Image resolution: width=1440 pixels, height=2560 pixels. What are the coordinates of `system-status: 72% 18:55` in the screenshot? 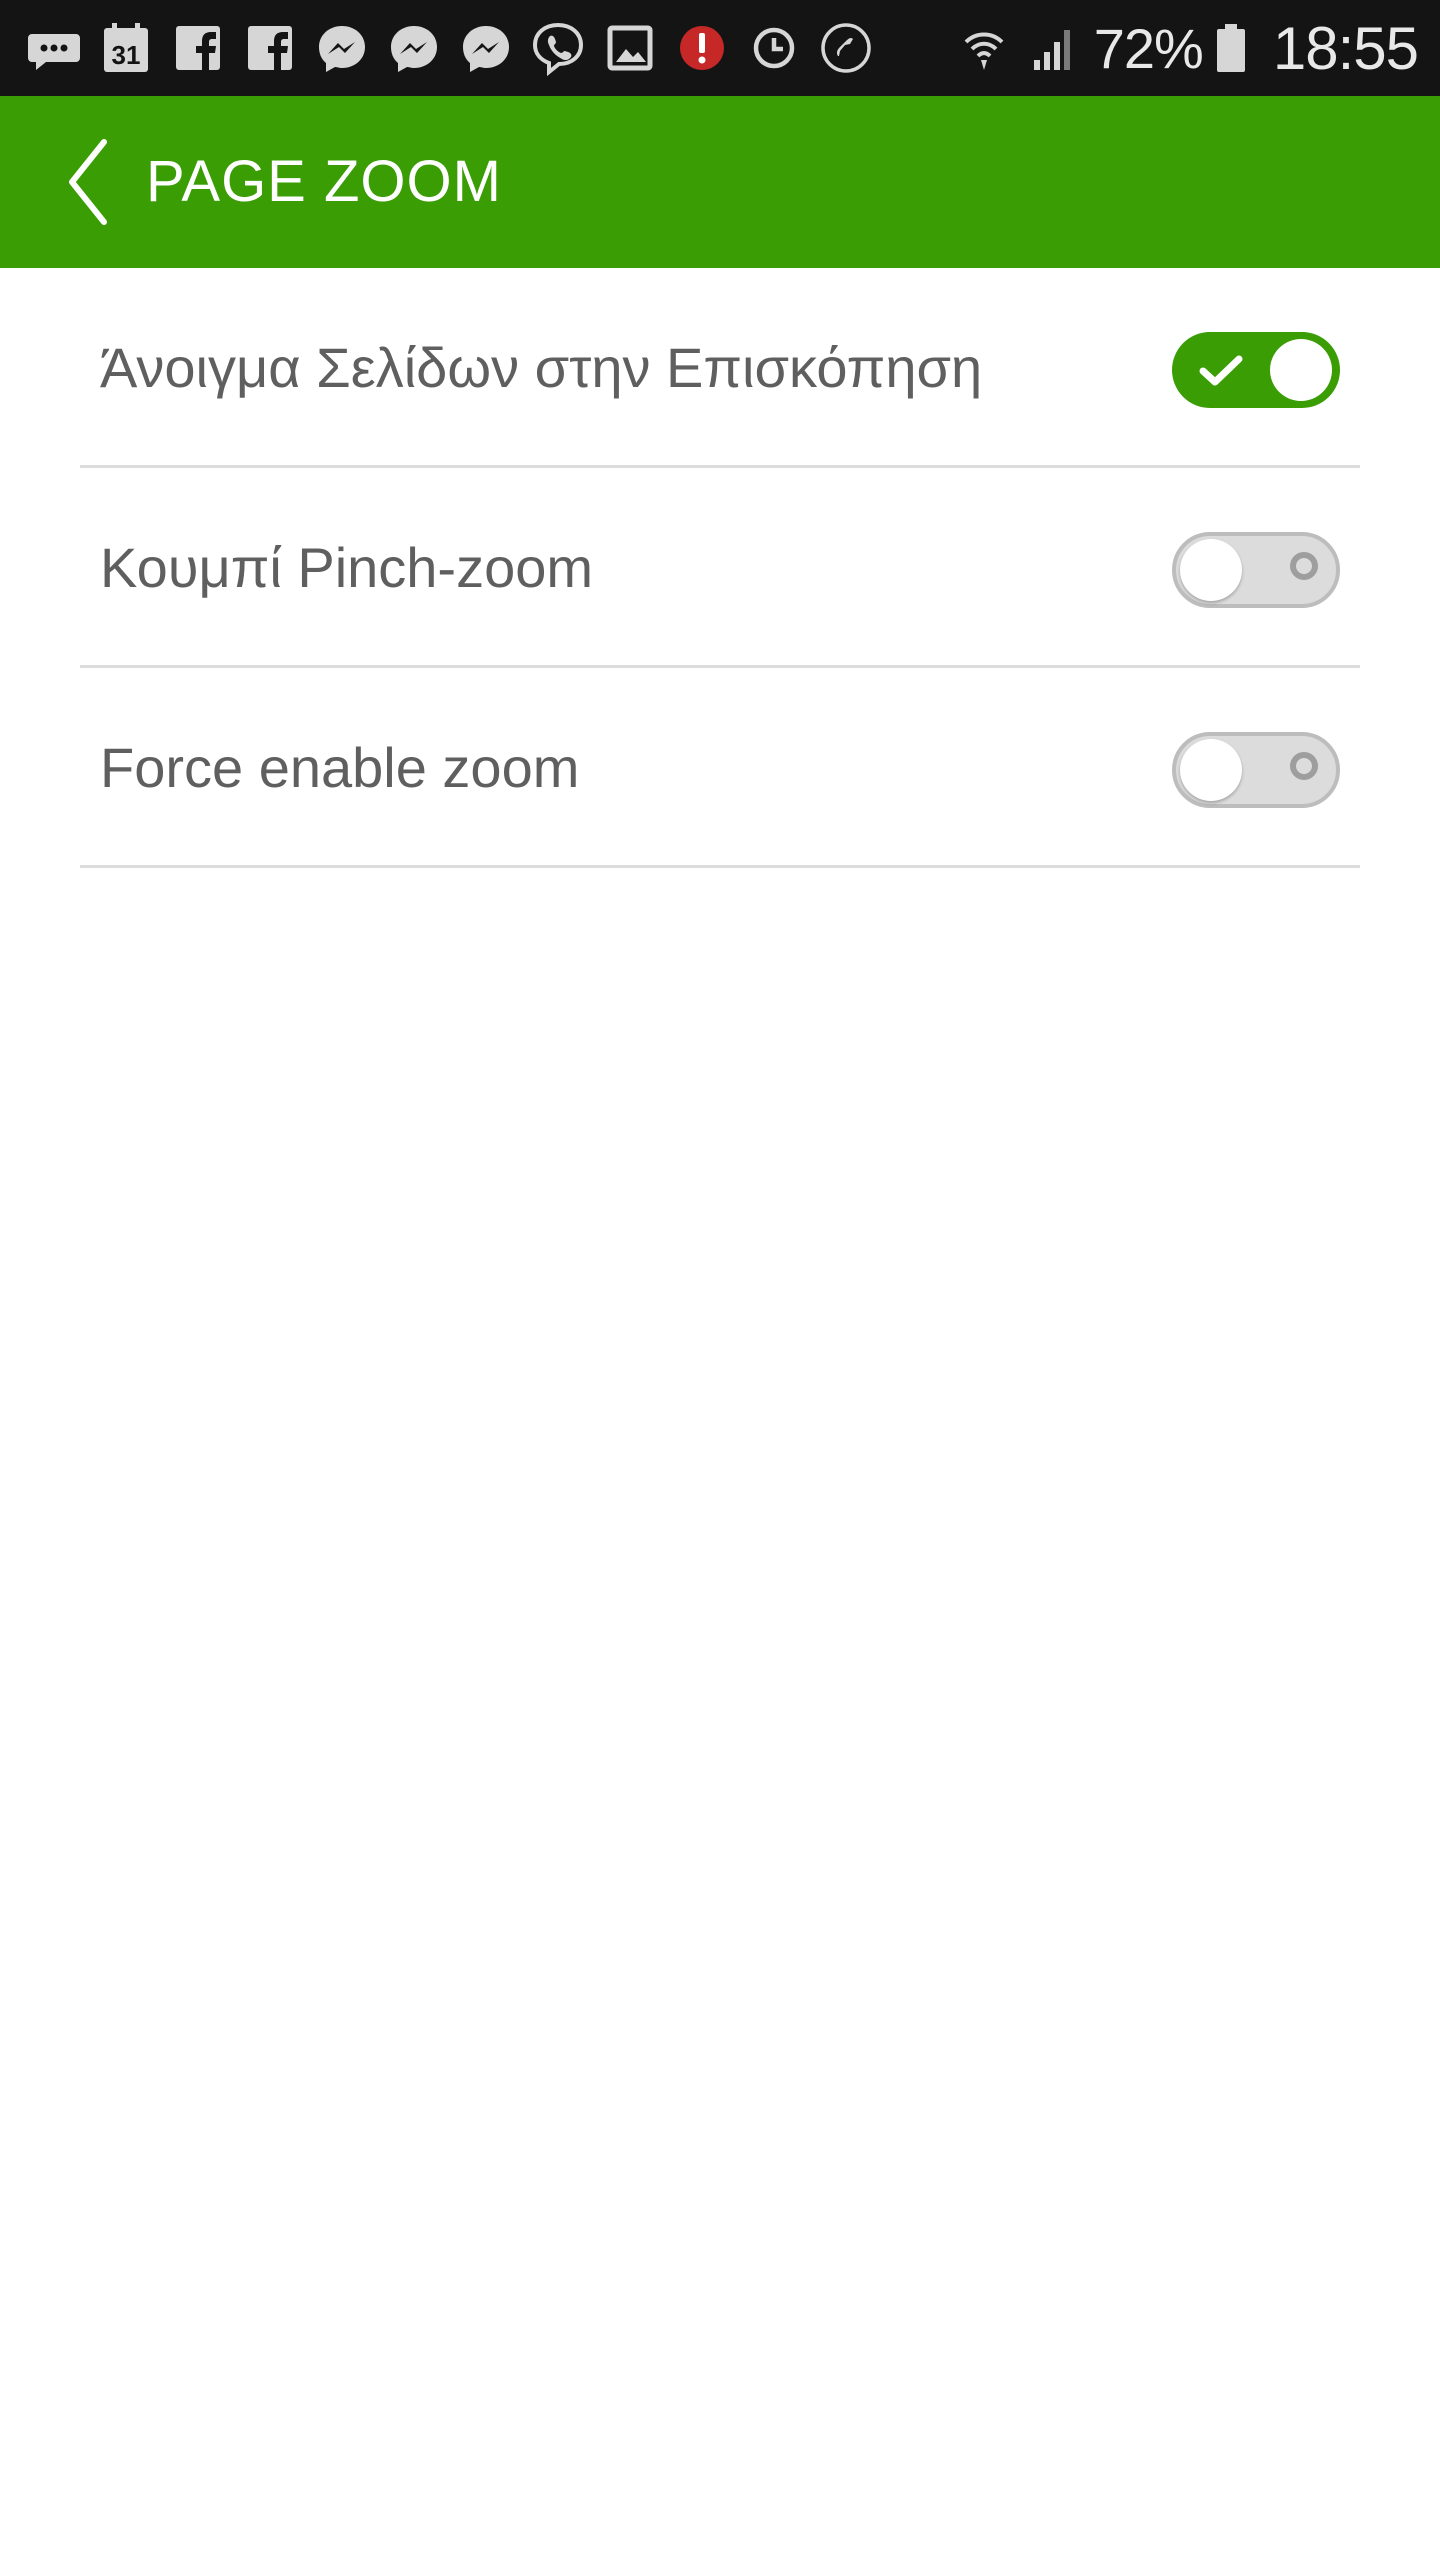 It's located at (1186, 48).